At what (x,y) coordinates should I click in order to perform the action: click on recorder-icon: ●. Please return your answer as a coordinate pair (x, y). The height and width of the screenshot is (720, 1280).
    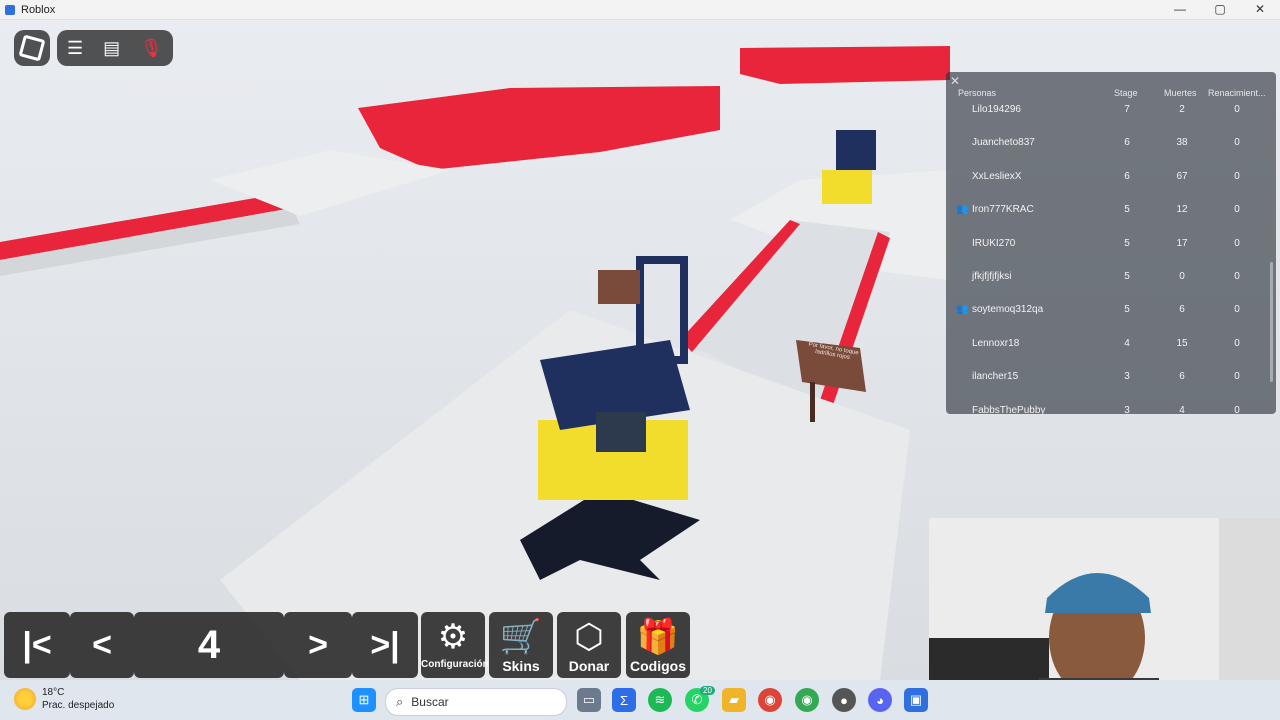
    Looking at the image, I should click on (844, 700).